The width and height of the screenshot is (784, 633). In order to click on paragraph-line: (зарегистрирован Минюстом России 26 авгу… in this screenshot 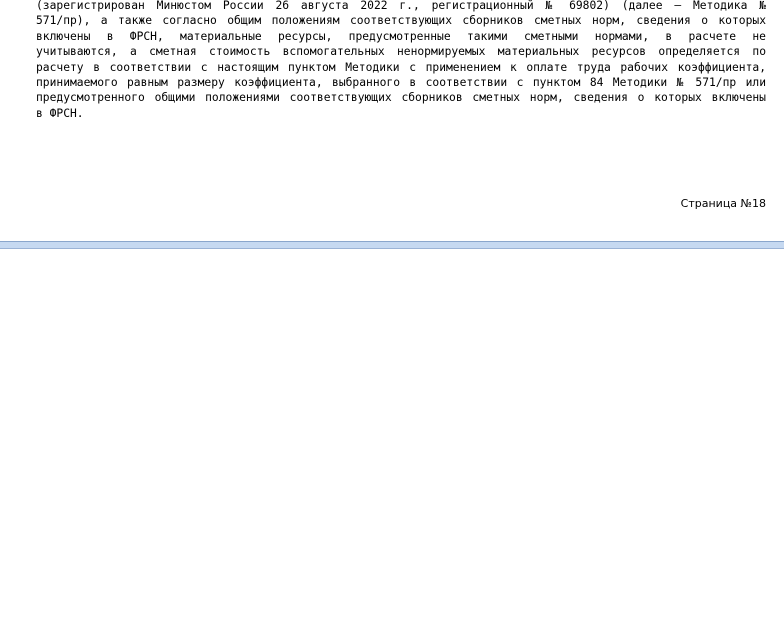, I will do `click(401, 6)`.